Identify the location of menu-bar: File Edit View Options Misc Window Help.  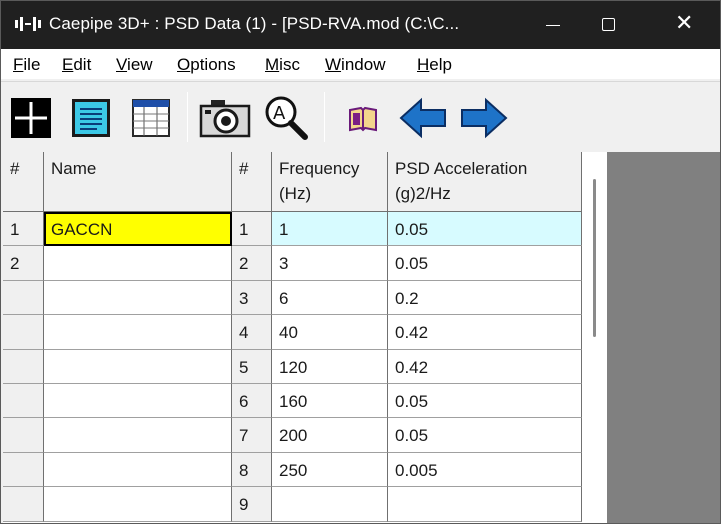
(360, 64).